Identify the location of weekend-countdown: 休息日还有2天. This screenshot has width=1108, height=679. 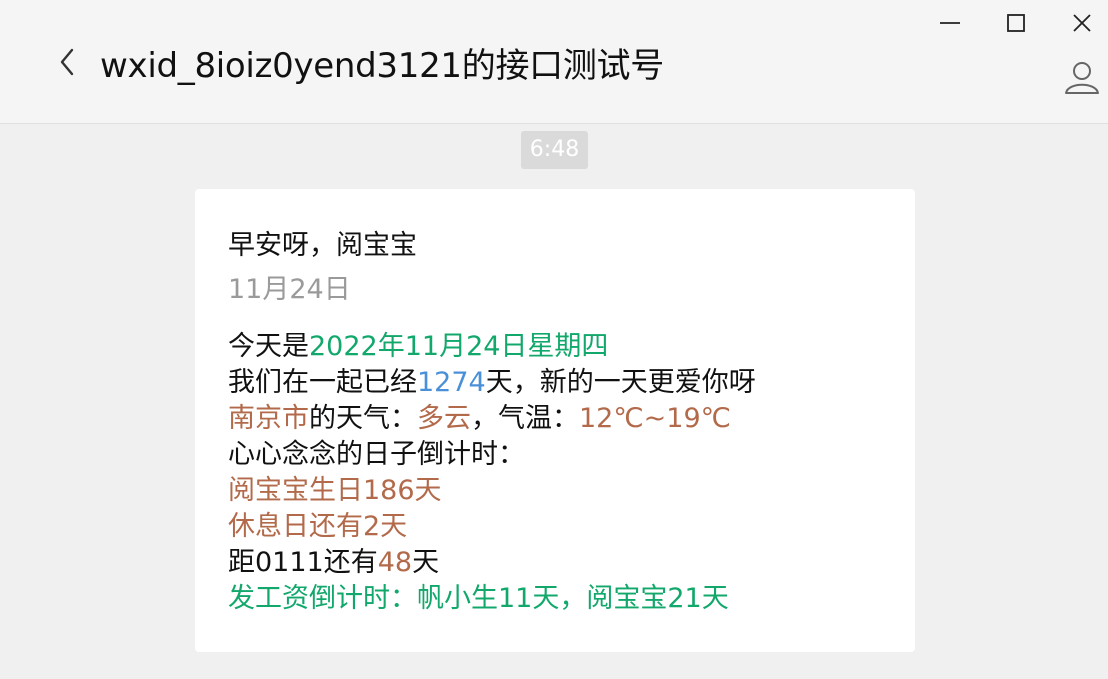
(318, 526).